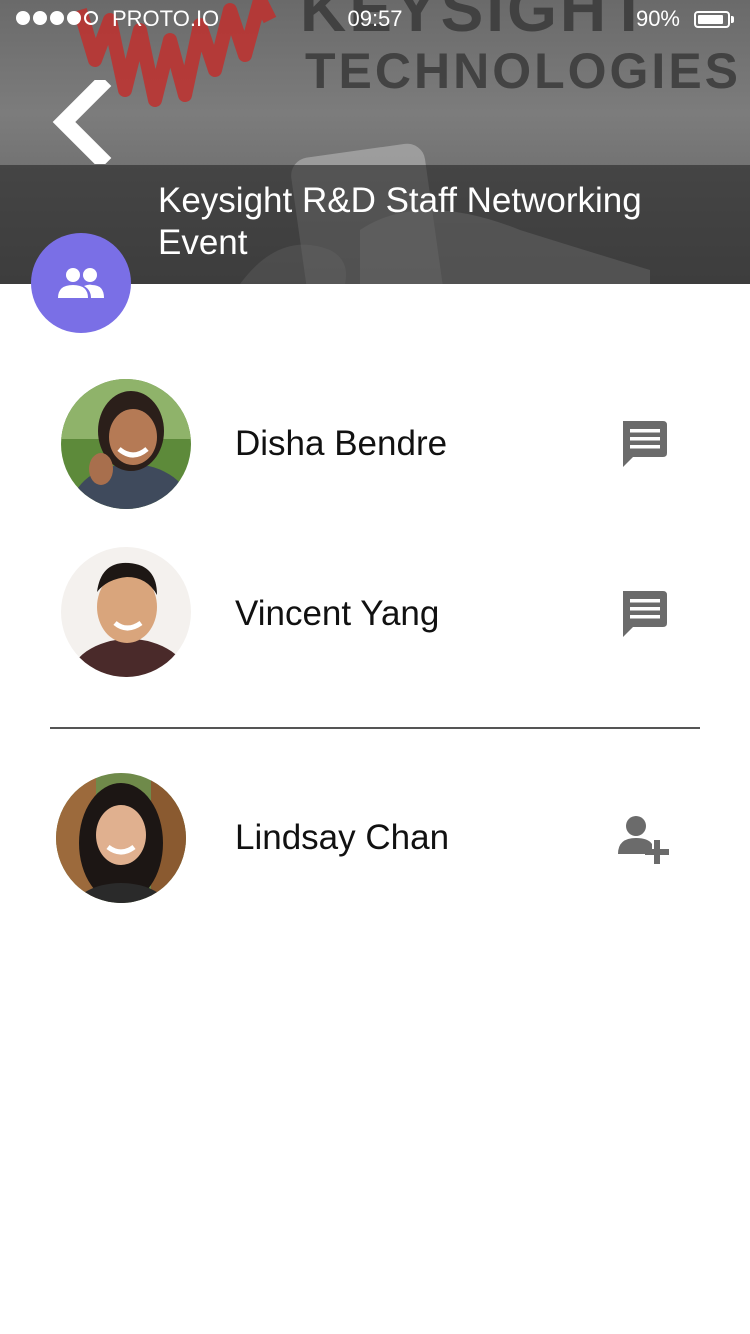 The width and height of the screenshot is (750, 1334). I want to click on battery-icon, so click(712, 19).